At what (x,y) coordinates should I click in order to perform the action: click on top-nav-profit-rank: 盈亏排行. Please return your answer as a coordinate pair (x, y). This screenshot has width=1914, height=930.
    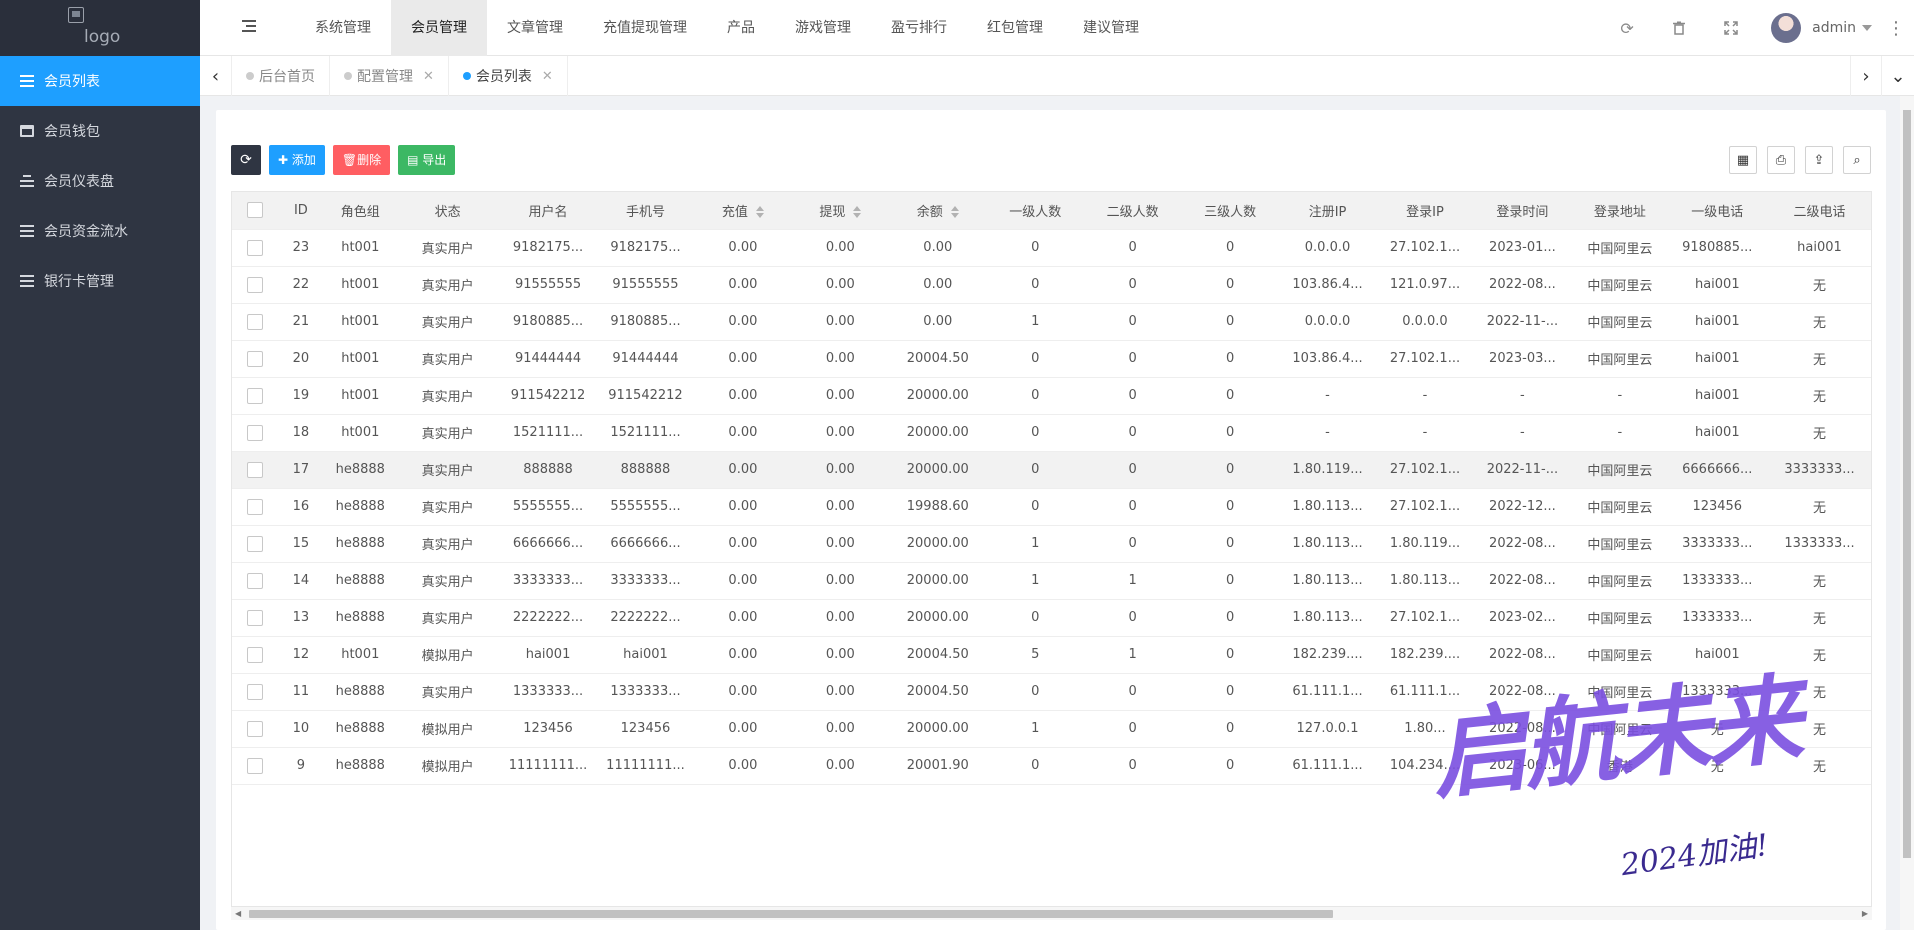
    Looking at the image, I should click on (919, 28).